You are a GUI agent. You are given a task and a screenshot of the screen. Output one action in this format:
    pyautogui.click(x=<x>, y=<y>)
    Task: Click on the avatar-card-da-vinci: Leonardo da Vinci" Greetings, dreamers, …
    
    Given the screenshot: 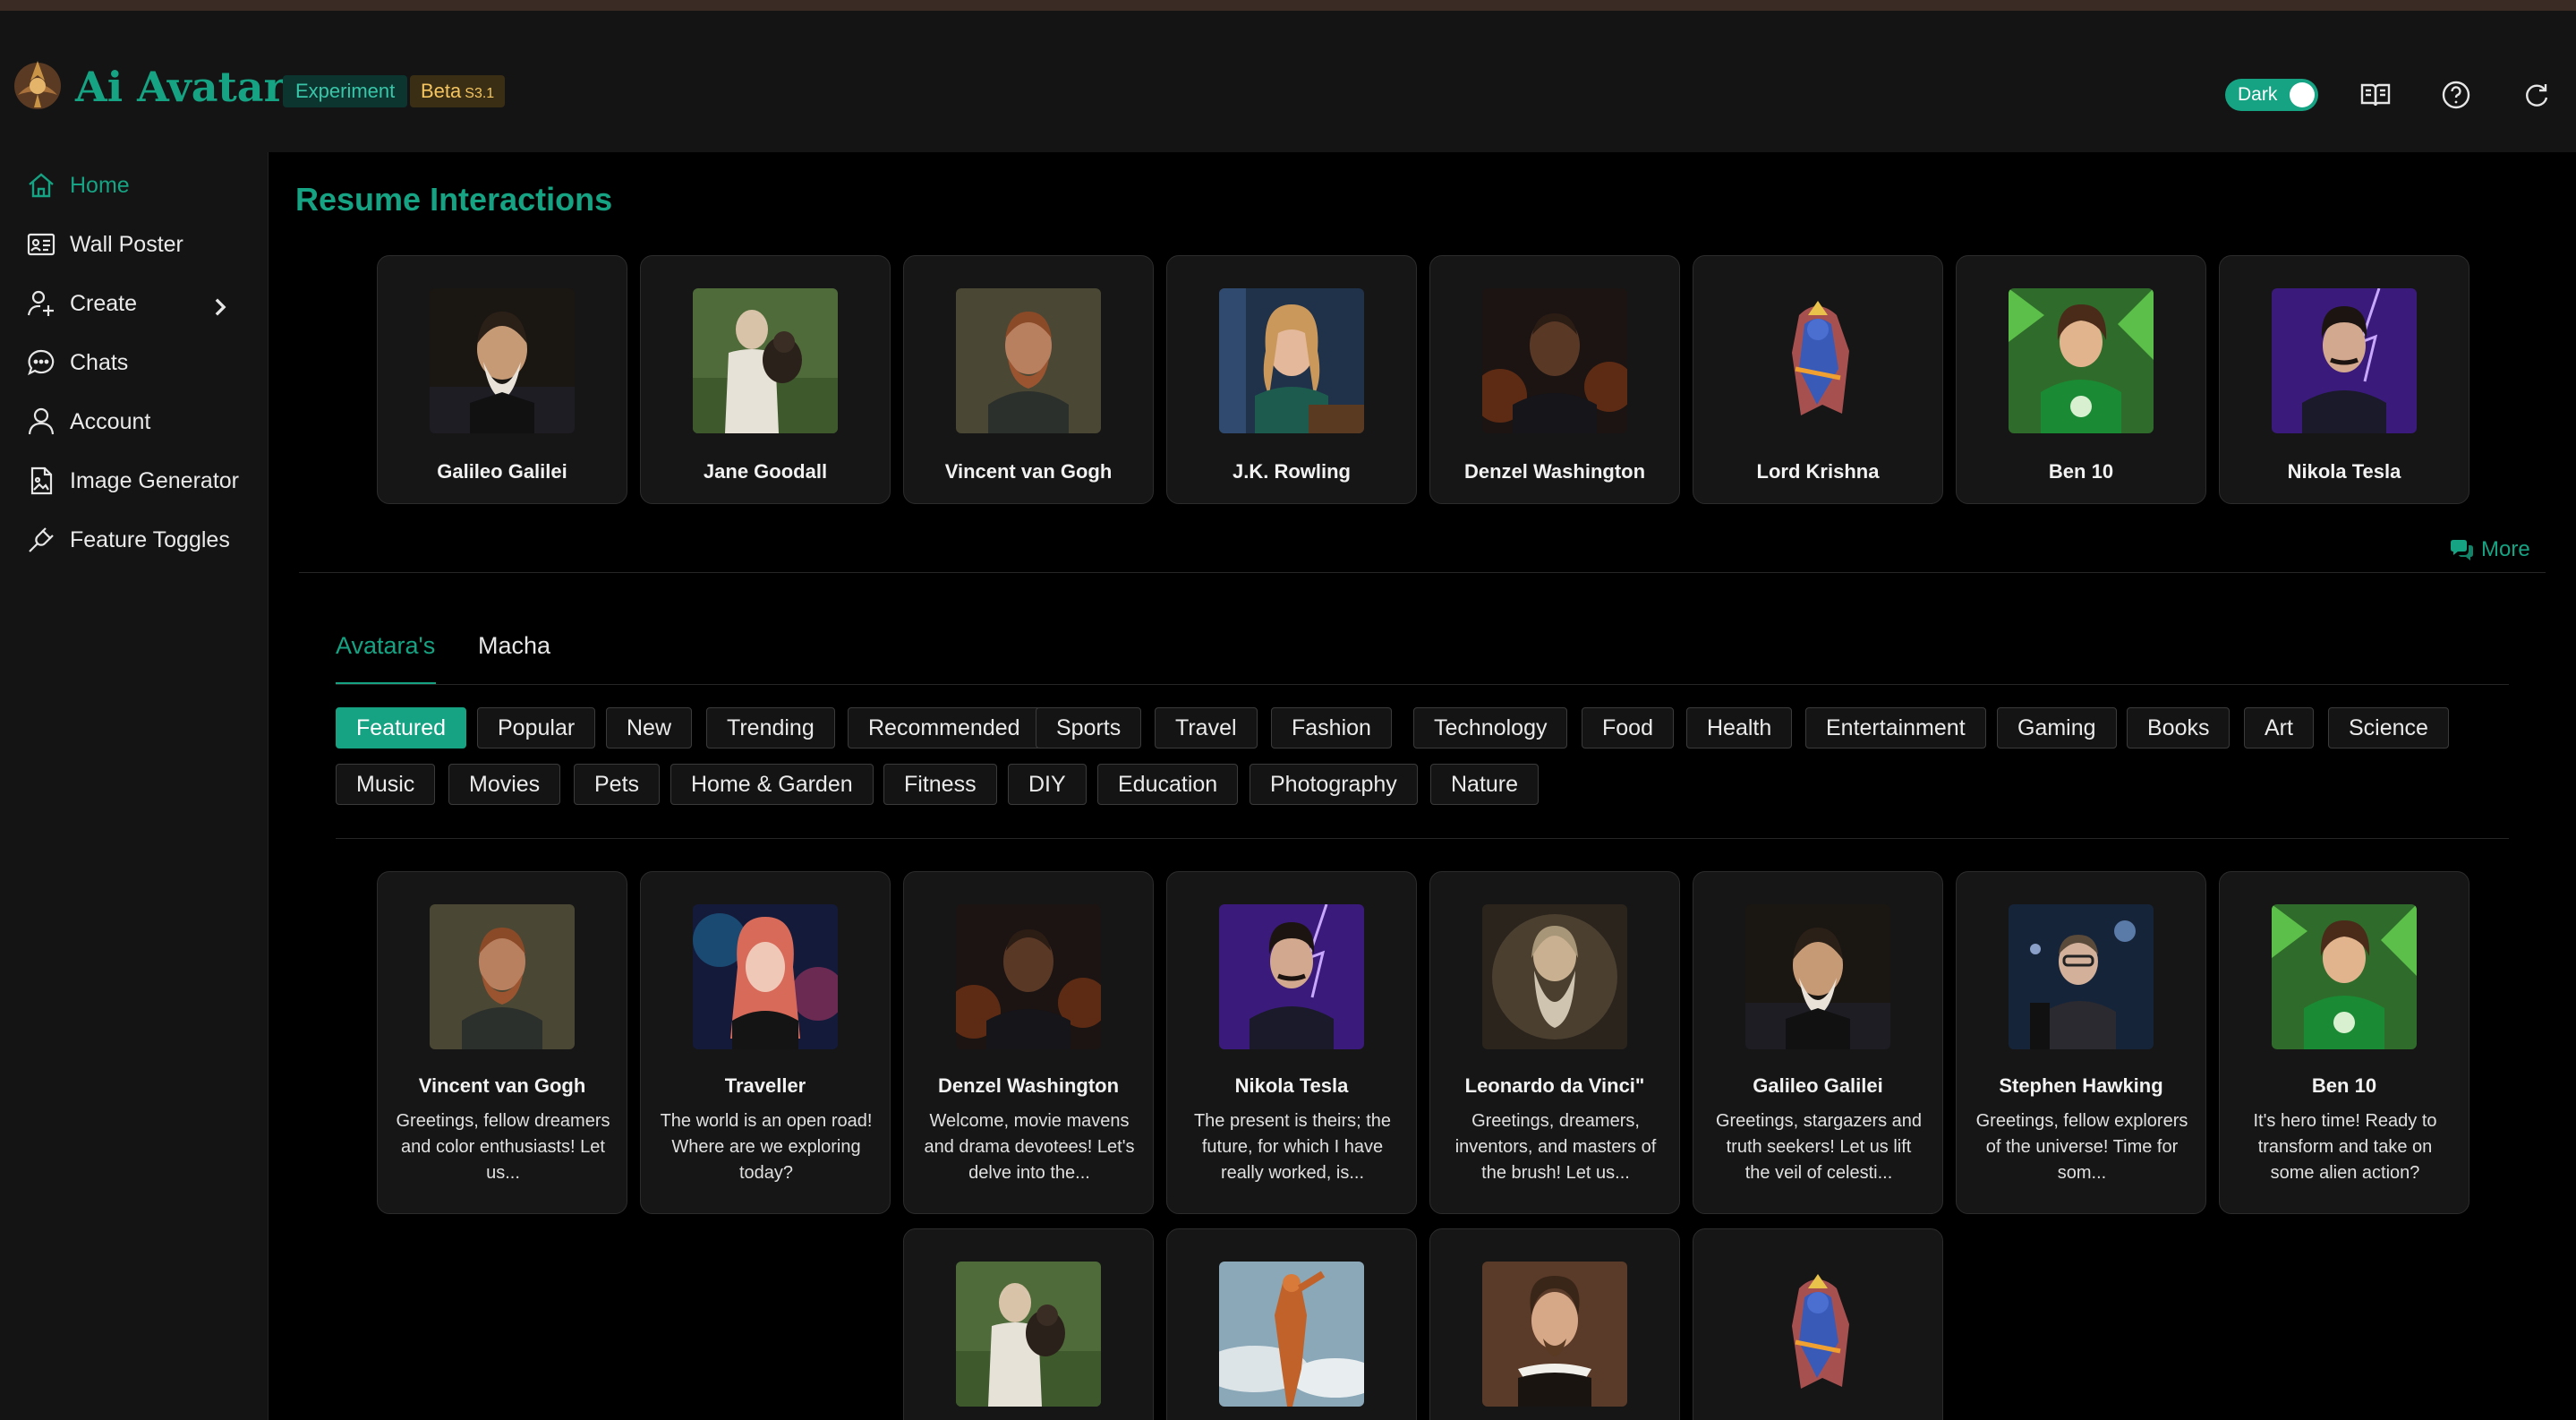 What is the action you would take?
    pyautogui.click(x=1554, y=1043)
    